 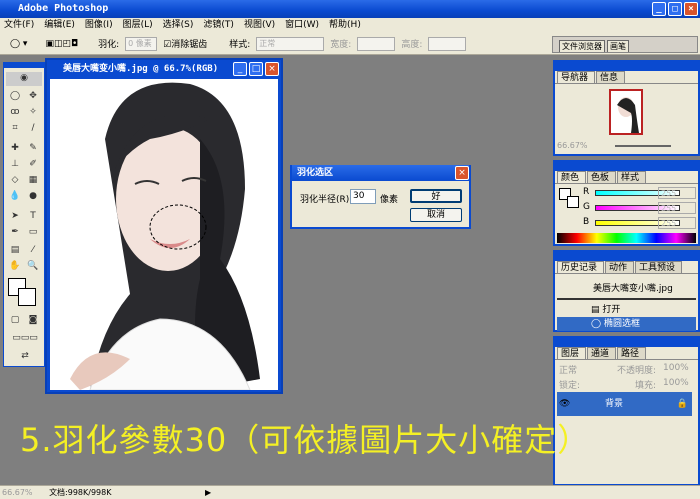 What do you see at coordinates (33, 320) in the screenshot?
I see `quickmask-mode-icon: ◙` at bounding box center [33, 320].